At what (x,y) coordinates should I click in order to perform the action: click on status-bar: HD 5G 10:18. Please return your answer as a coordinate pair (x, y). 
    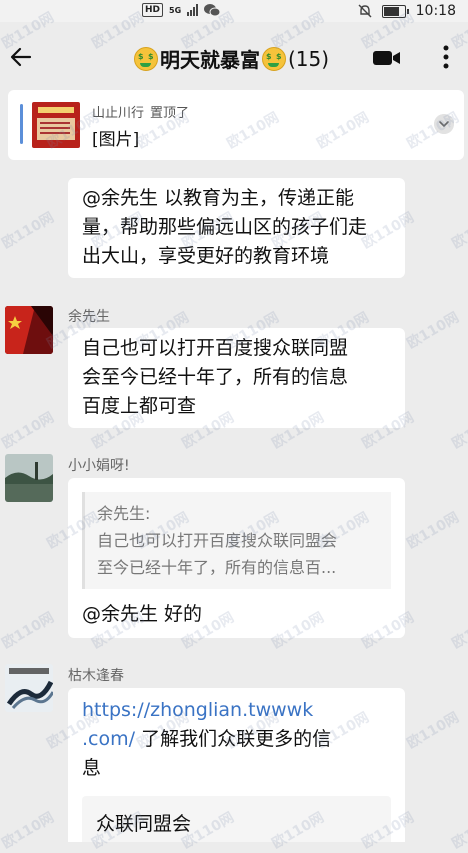
    Looking at the image, I should click on (234, 11).